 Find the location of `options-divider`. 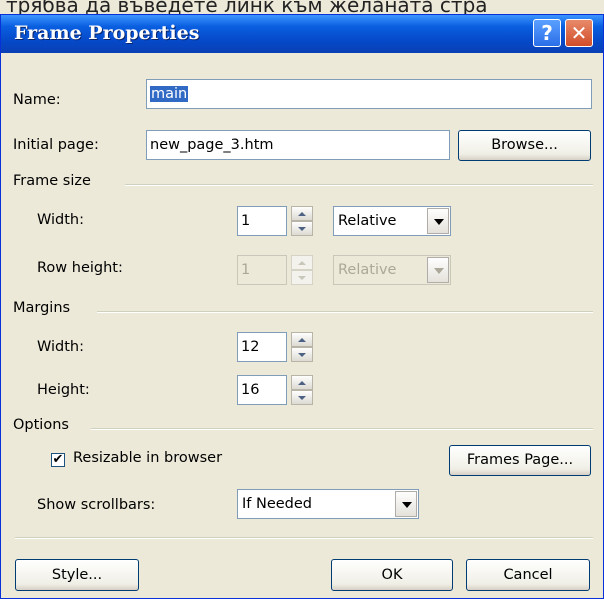

options-divider is located at coordinates (342, 429).